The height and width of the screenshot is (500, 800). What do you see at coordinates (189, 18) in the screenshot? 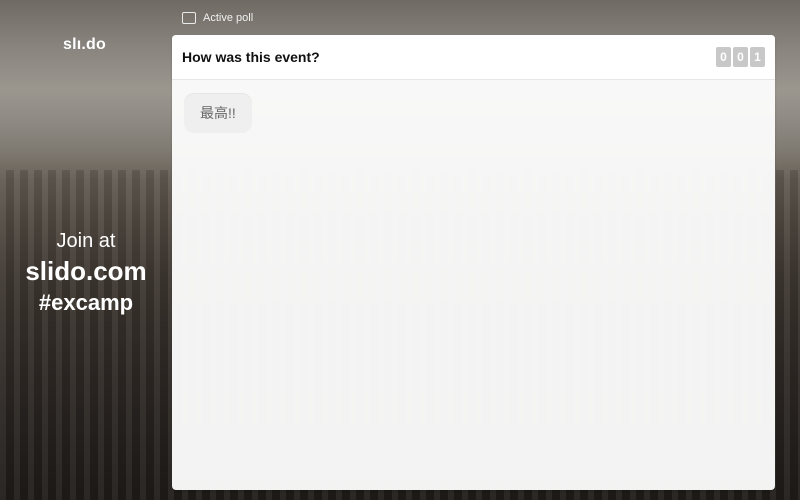
I see `poll-icon` at bounding box center [189, 18].